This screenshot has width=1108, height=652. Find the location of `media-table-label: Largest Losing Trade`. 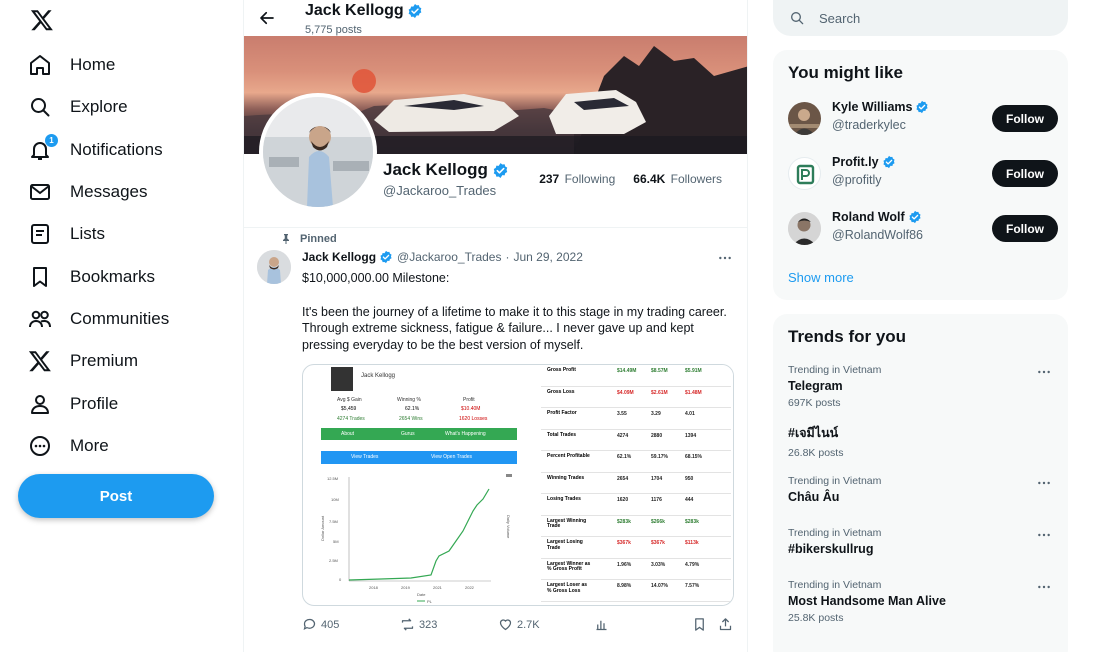

media-table-label: Largest Losing Trade is located at coordinates (565, 545).